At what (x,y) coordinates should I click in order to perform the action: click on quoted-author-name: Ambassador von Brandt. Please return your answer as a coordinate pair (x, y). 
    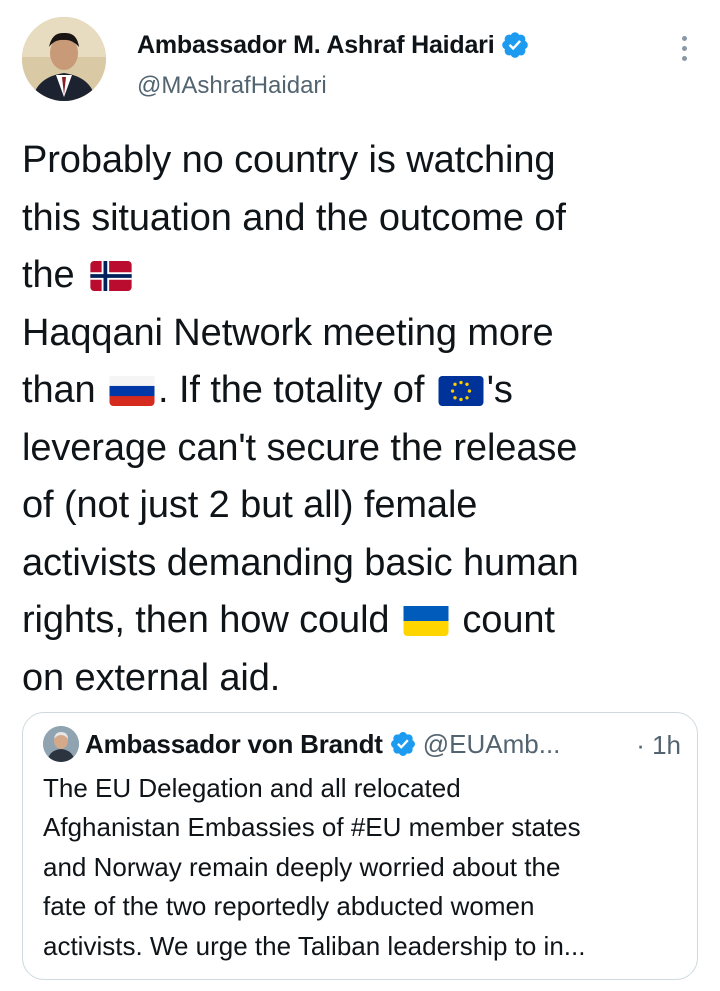
    Looking at the image, I should click on (234, 744).